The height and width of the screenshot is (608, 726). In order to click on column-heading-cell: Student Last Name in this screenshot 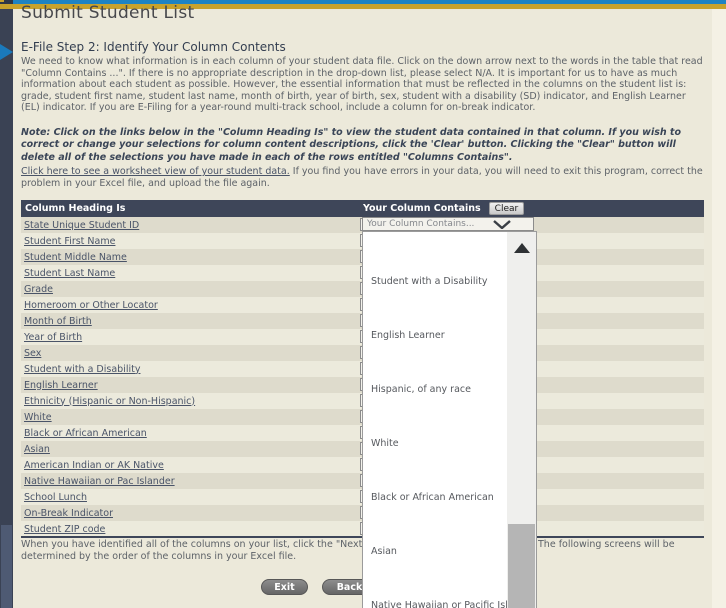, I will do `click(190, 273)`.